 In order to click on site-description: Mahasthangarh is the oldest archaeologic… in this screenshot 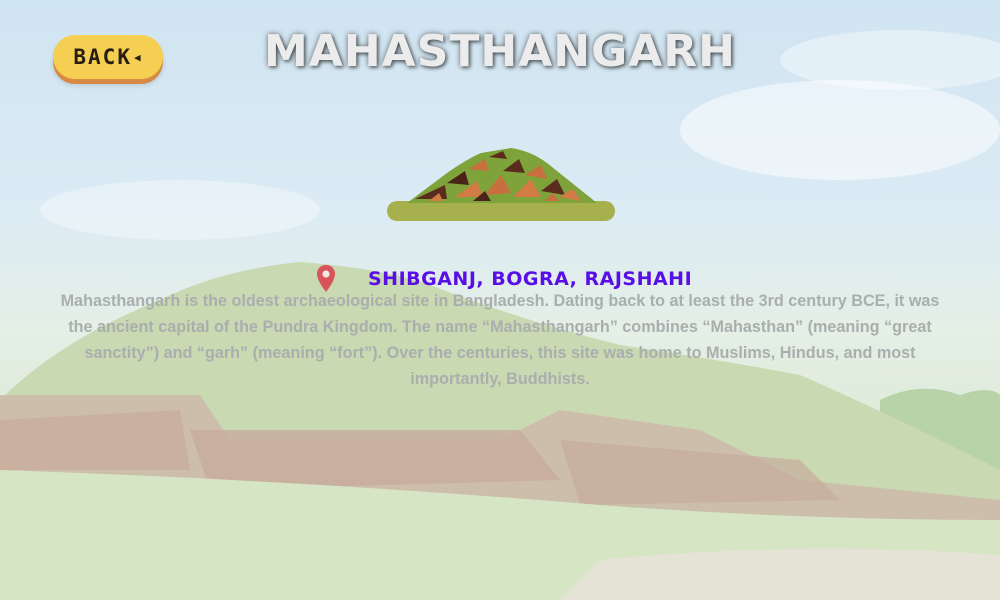, I will do `click(500, 340)`.